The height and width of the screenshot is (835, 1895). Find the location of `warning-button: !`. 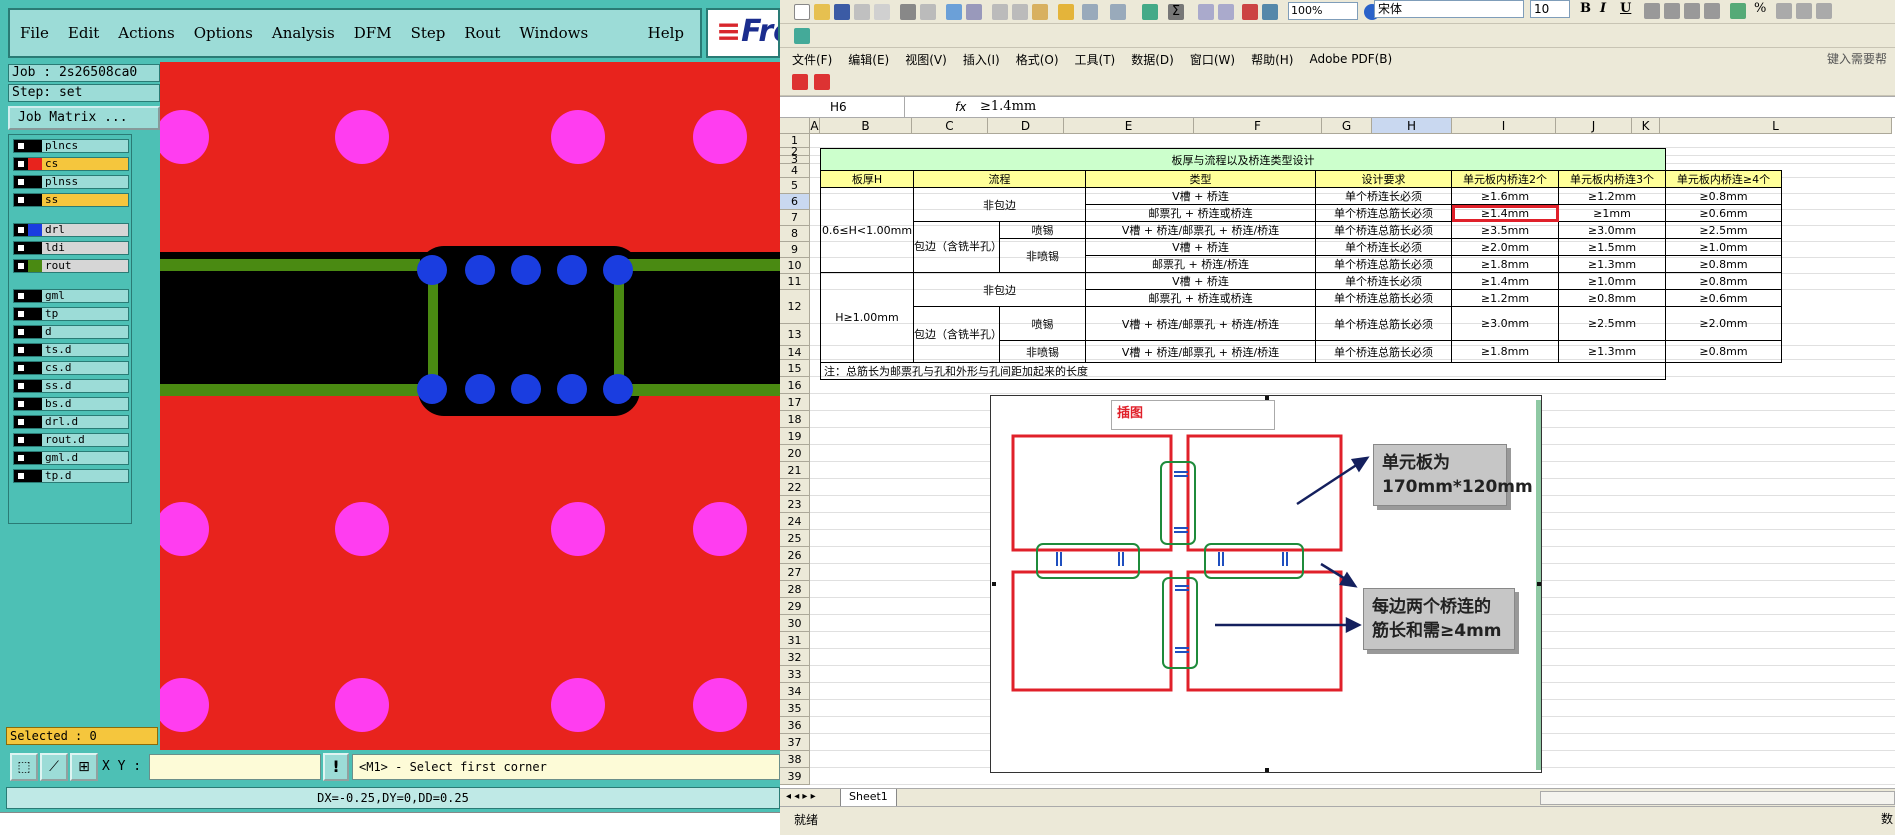

warning-button: ! is located at coordinates (336, 767).